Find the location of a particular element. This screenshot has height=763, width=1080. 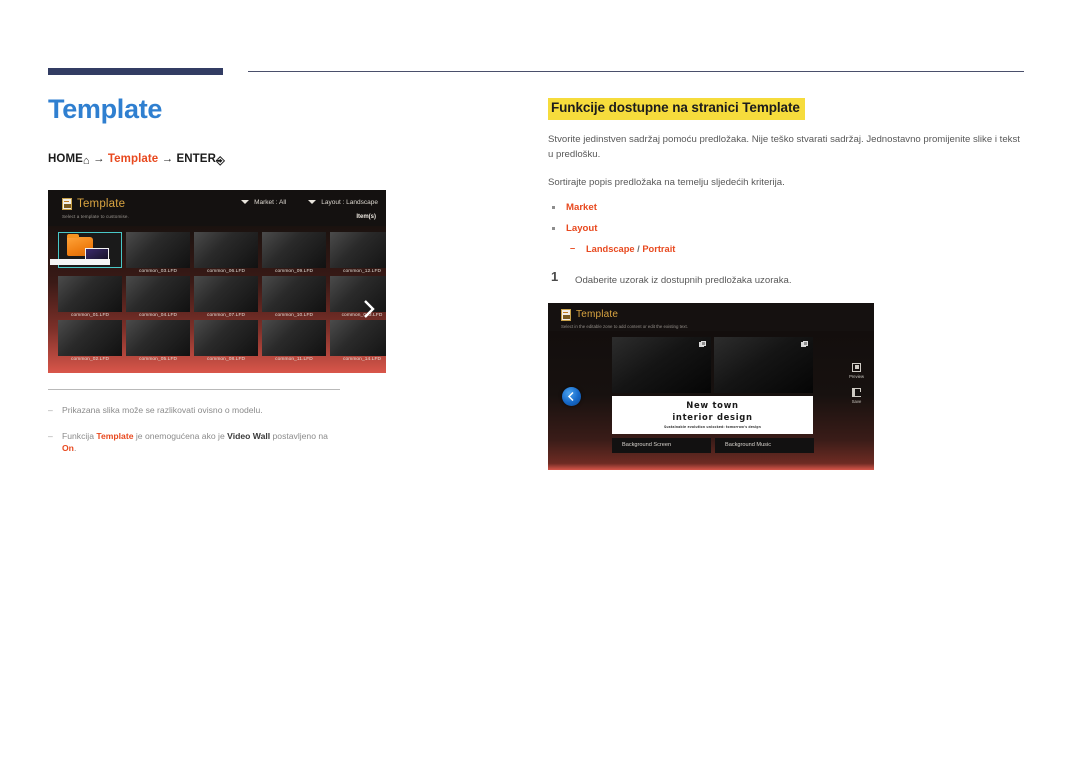

template-cell: common_05.LFD is located at coordinates (158, 340).